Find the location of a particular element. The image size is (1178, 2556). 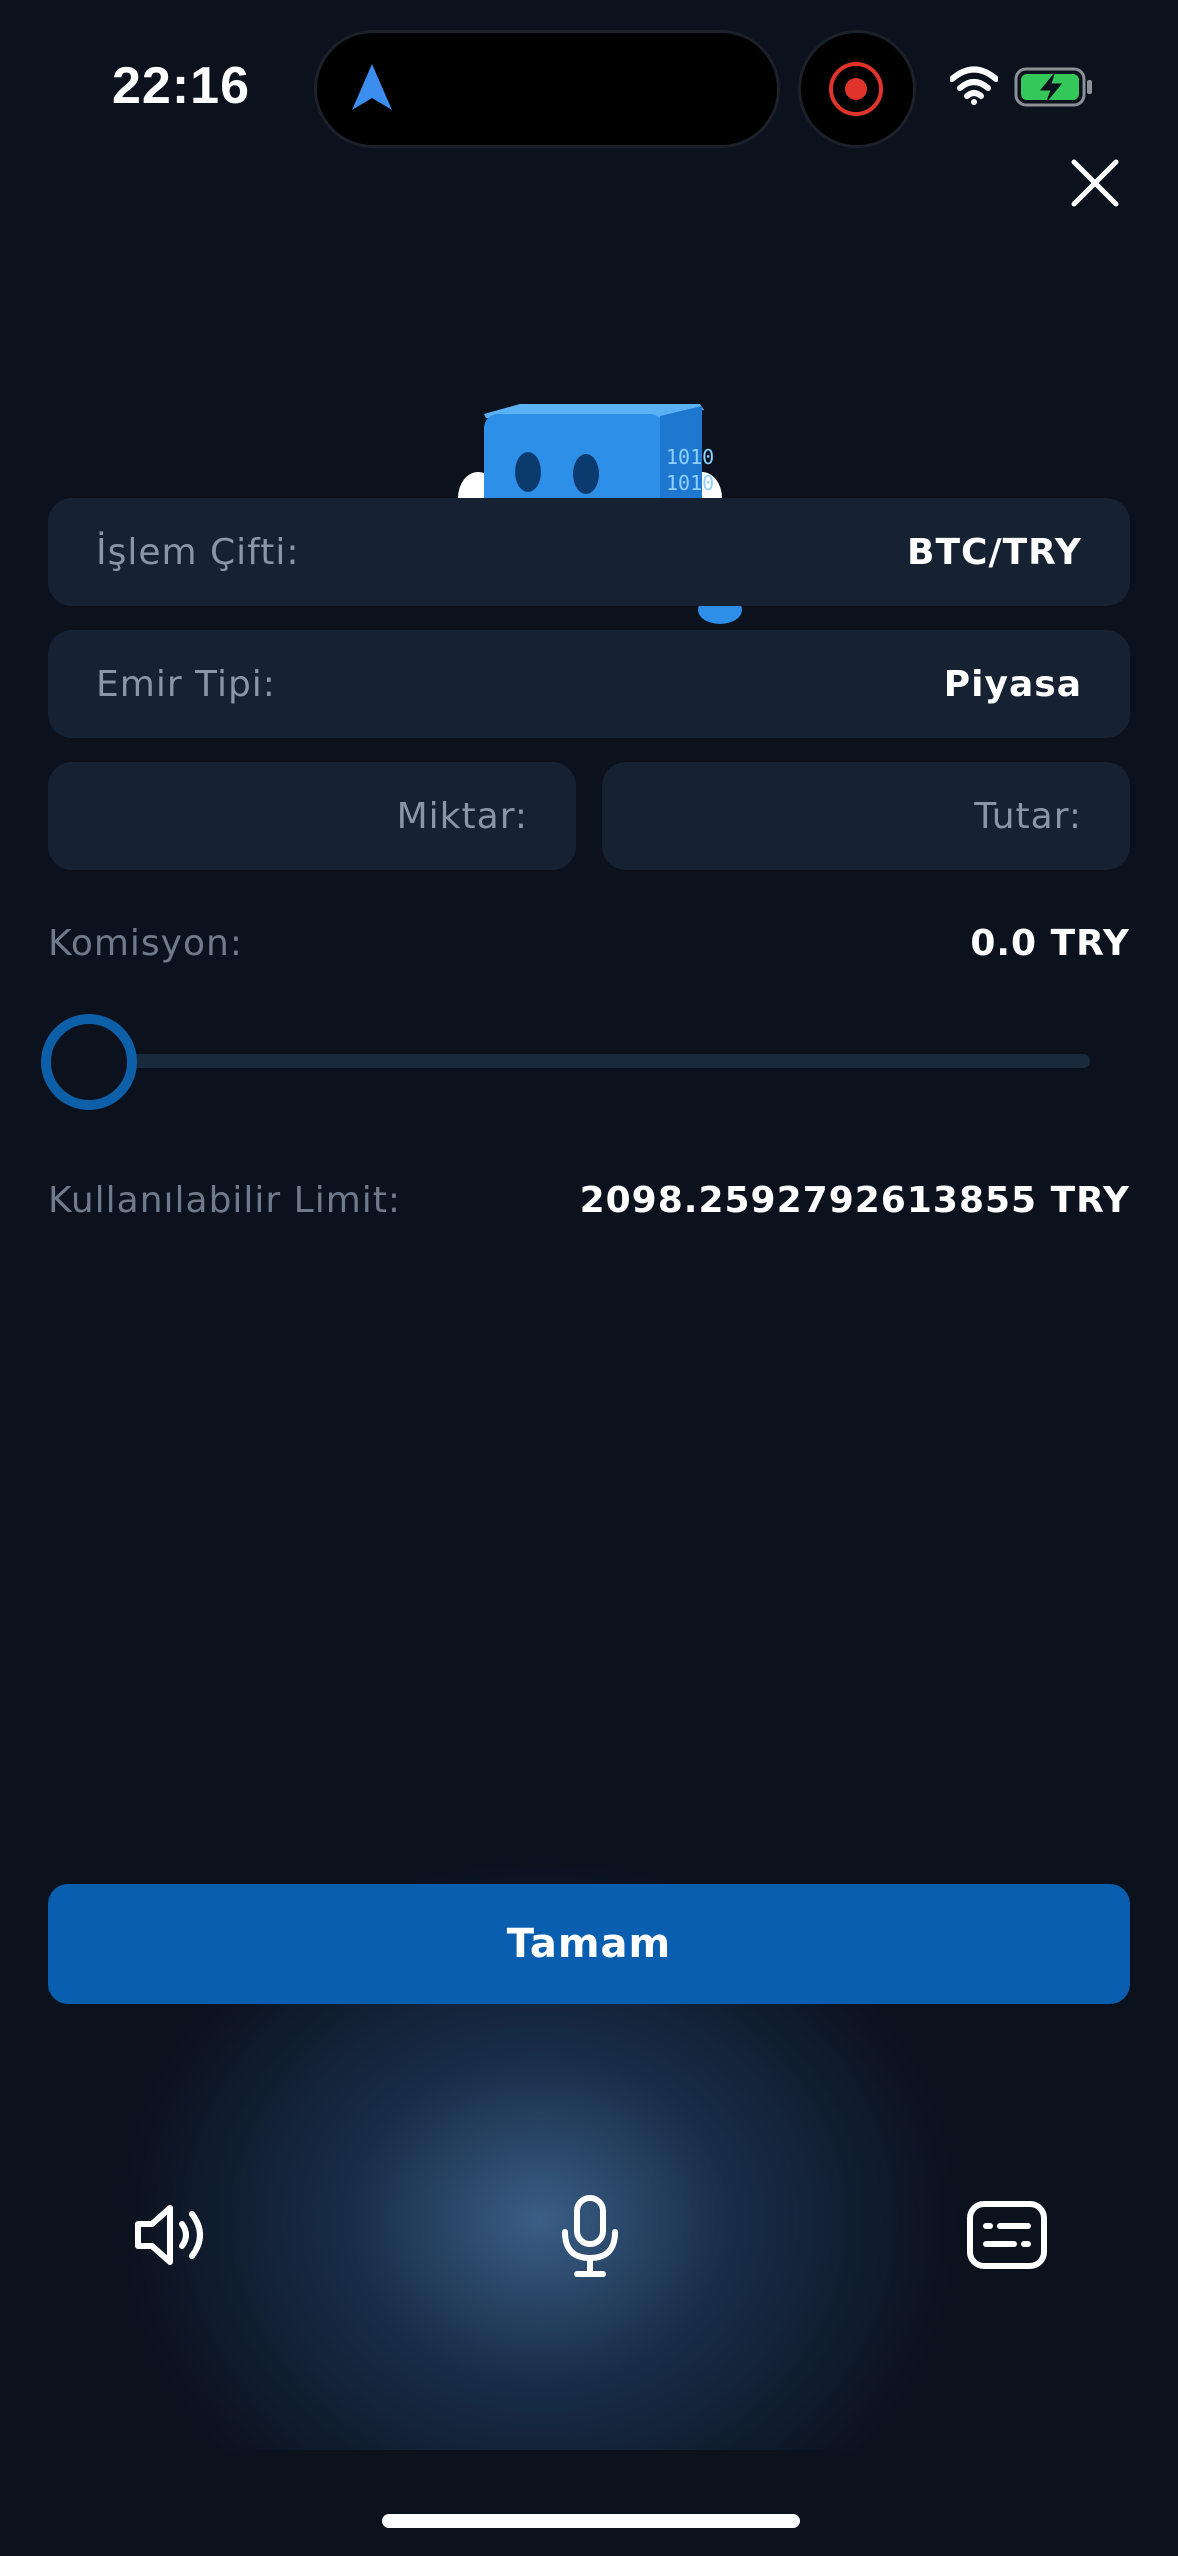

pair-value: BTC/TRY is located at coordinates (994, 552).